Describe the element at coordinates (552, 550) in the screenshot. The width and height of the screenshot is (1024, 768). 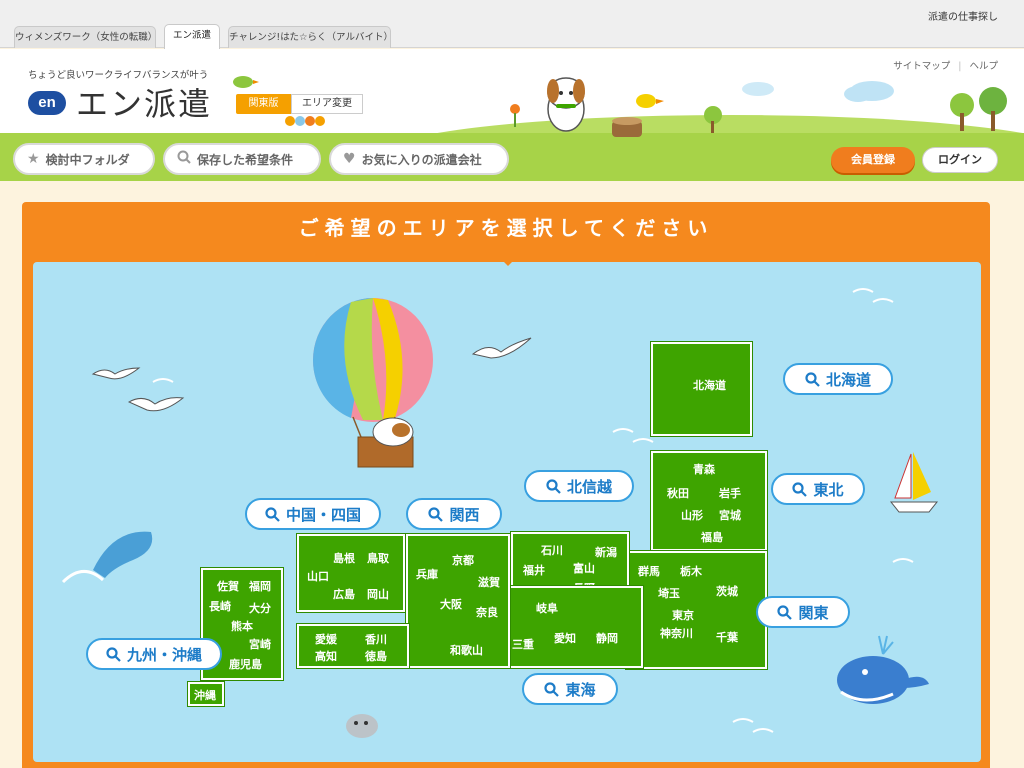
I see `pref-ishikawa: 石川` at that location.